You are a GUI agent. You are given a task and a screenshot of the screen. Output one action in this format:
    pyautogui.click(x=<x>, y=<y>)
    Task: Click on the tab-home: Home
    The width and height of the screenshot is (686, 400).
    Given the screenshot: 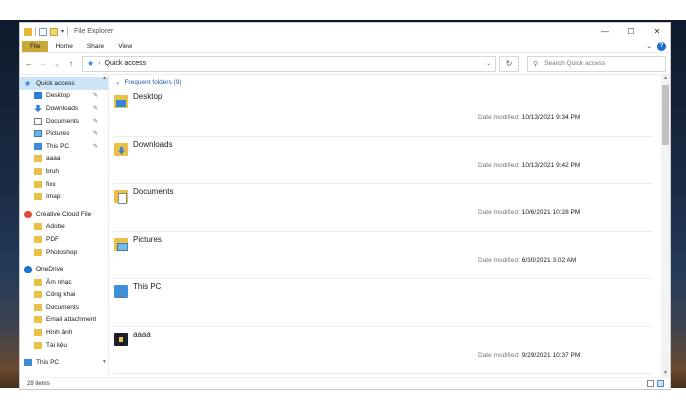 What is the action you would take?
    pyautogui.click(x=63, y=46)
    